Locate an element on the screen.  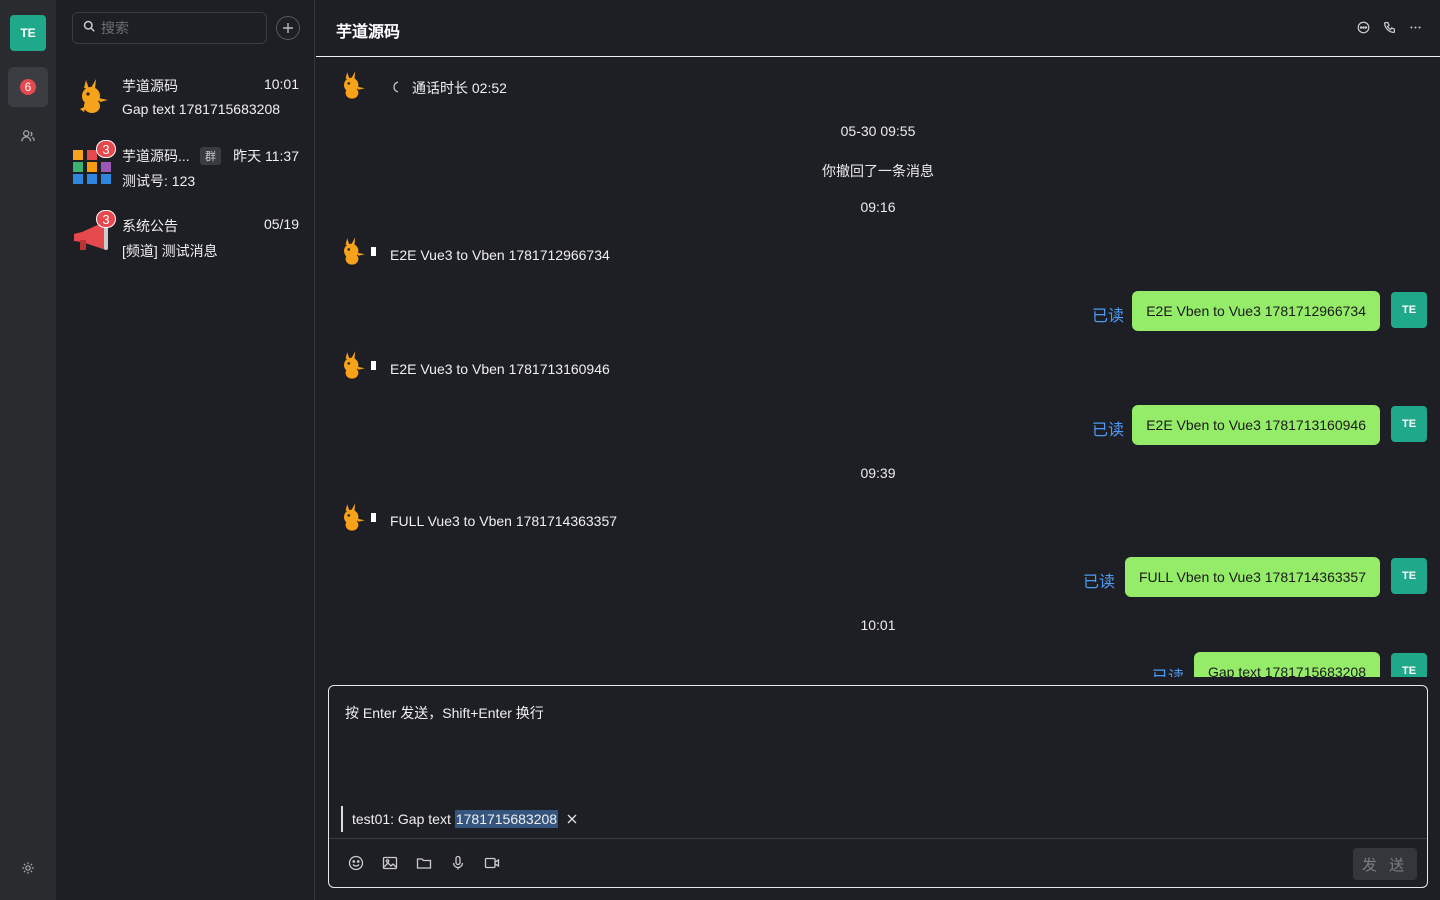
session-item-group: 3 芋道源码... 群 昨天 11:37 测试号: 123 is located at coordinates (185, 171).